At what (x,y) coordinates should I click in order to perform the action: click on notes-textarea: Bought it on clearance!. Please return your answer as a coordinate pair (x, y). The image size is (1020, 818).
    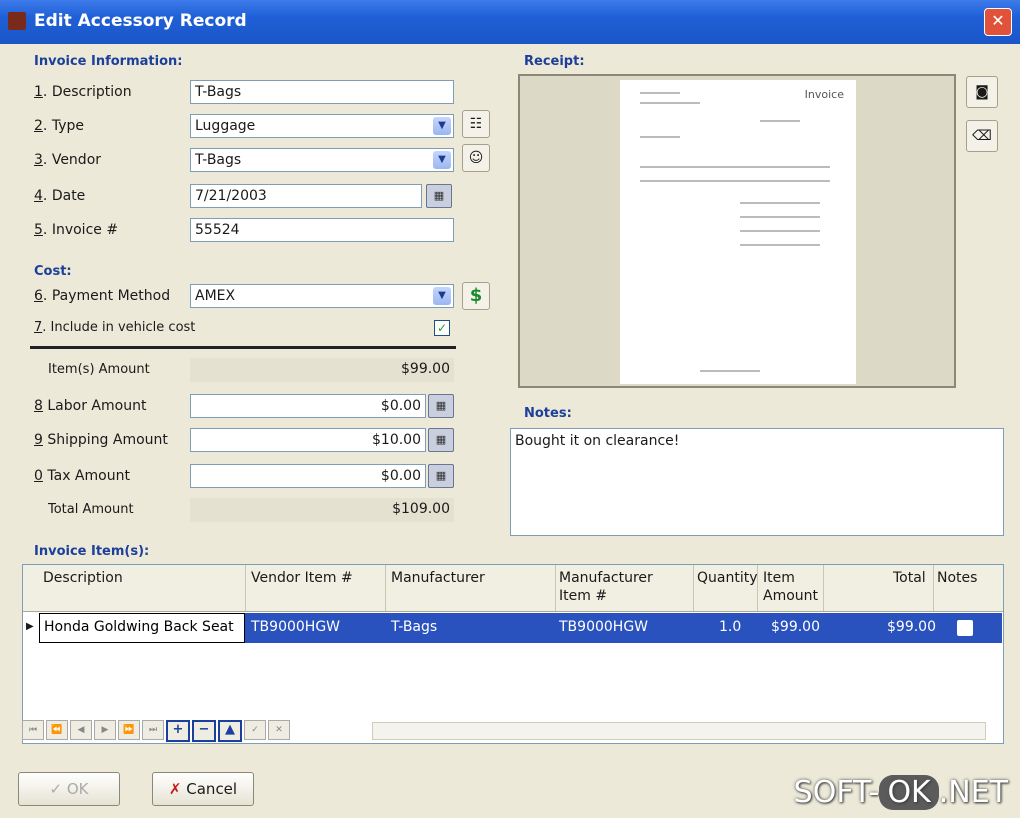
    Looking at the image, I should click on (757, 482).